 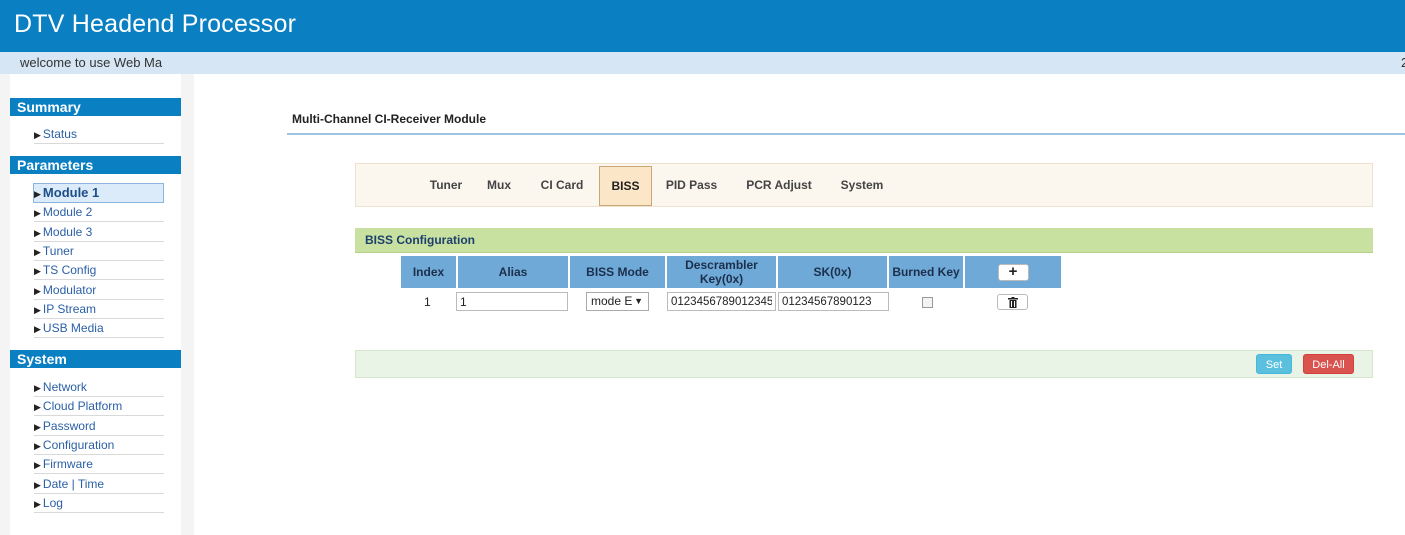 What do you see at coordinates (58, 251) in the screenshot?
I see `sidebar-item-label: Tuner` at bounding box center [58, 251].